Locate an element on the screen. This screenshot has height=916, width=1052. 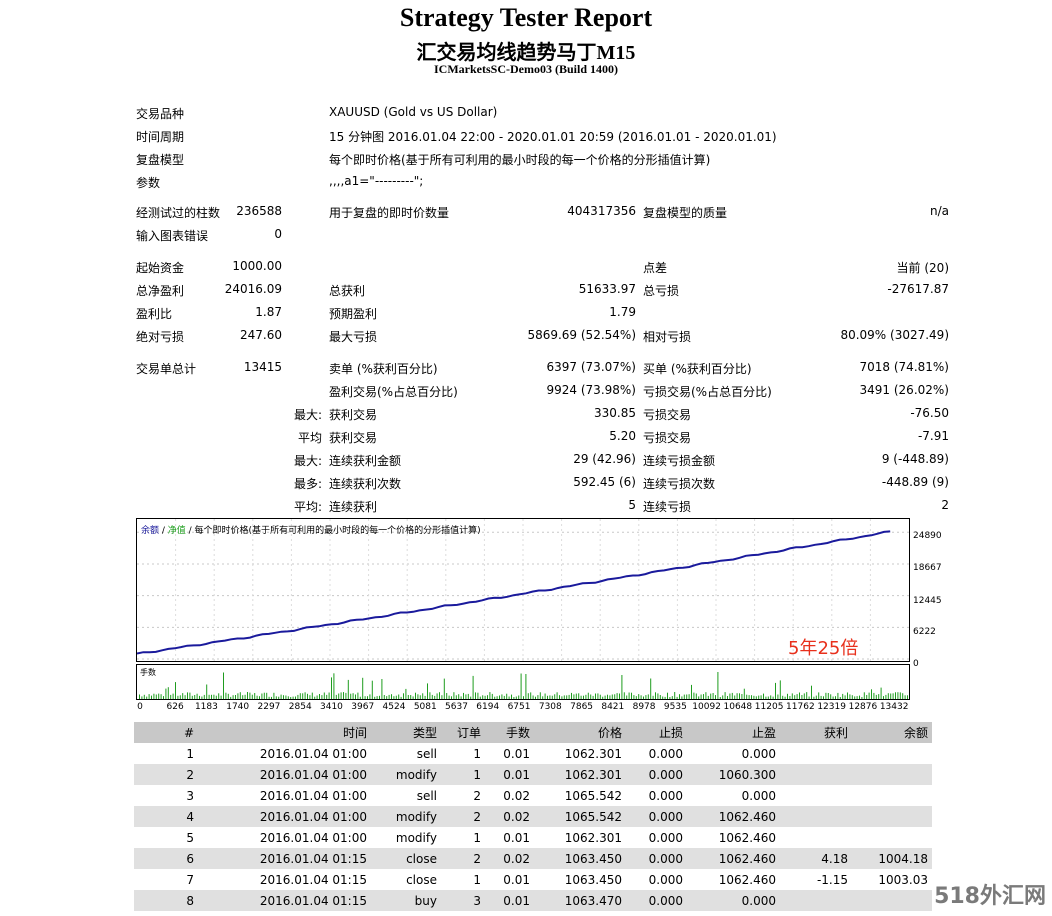
col-price: 价格 is located at coordinates (580, 732).